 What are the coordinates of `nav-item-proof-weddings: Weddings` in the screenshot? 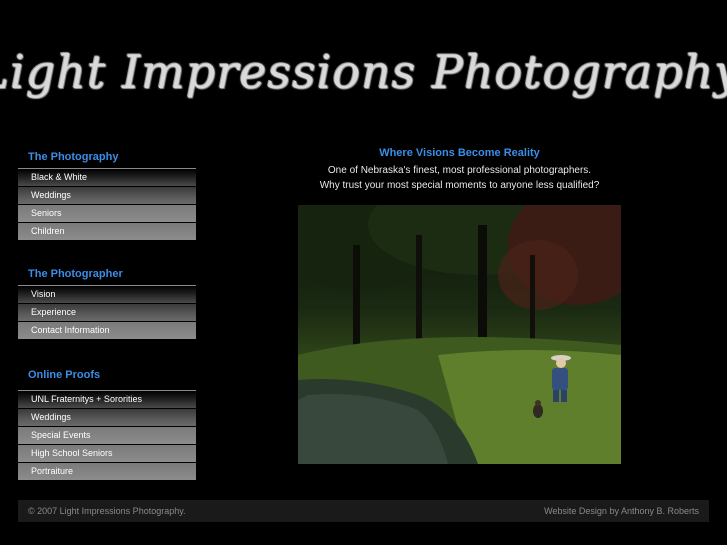 It's located at (107, 417).